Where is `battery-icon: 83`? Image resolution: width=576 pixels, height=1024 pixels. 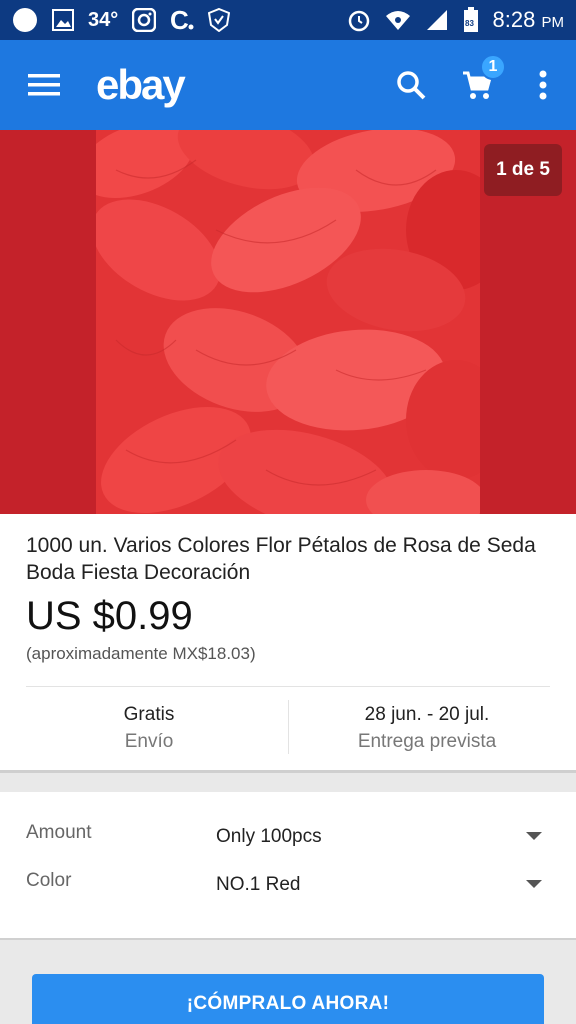 battery-icon: 83 is located at coordinates (471, 20).